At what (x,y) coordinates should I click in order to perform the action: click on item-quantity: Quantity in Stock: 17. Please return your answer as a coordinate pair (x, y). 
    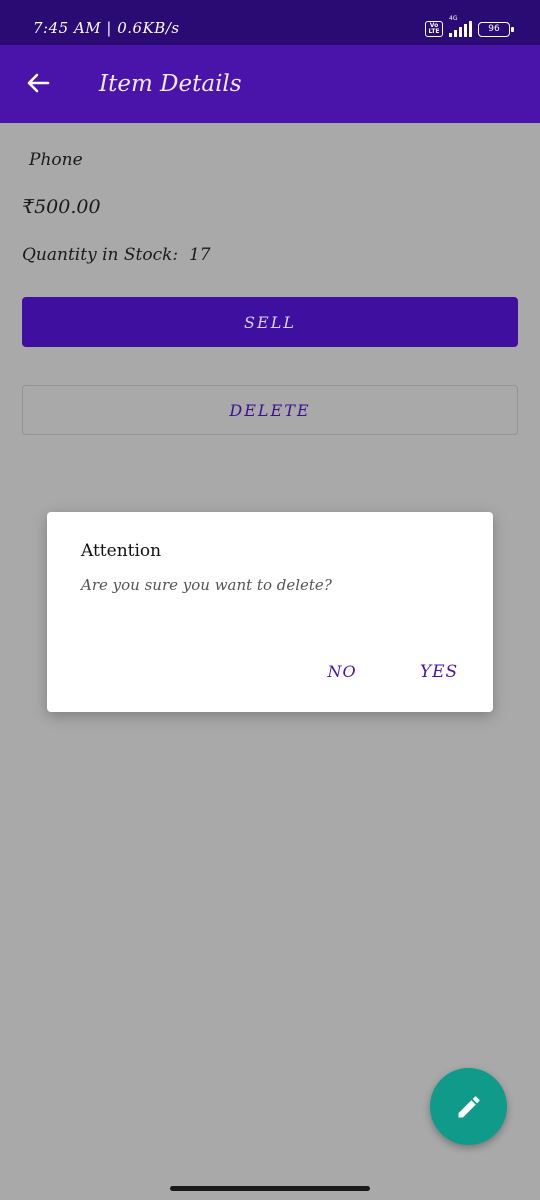
    Looking at the image, I should click on (116, 255).